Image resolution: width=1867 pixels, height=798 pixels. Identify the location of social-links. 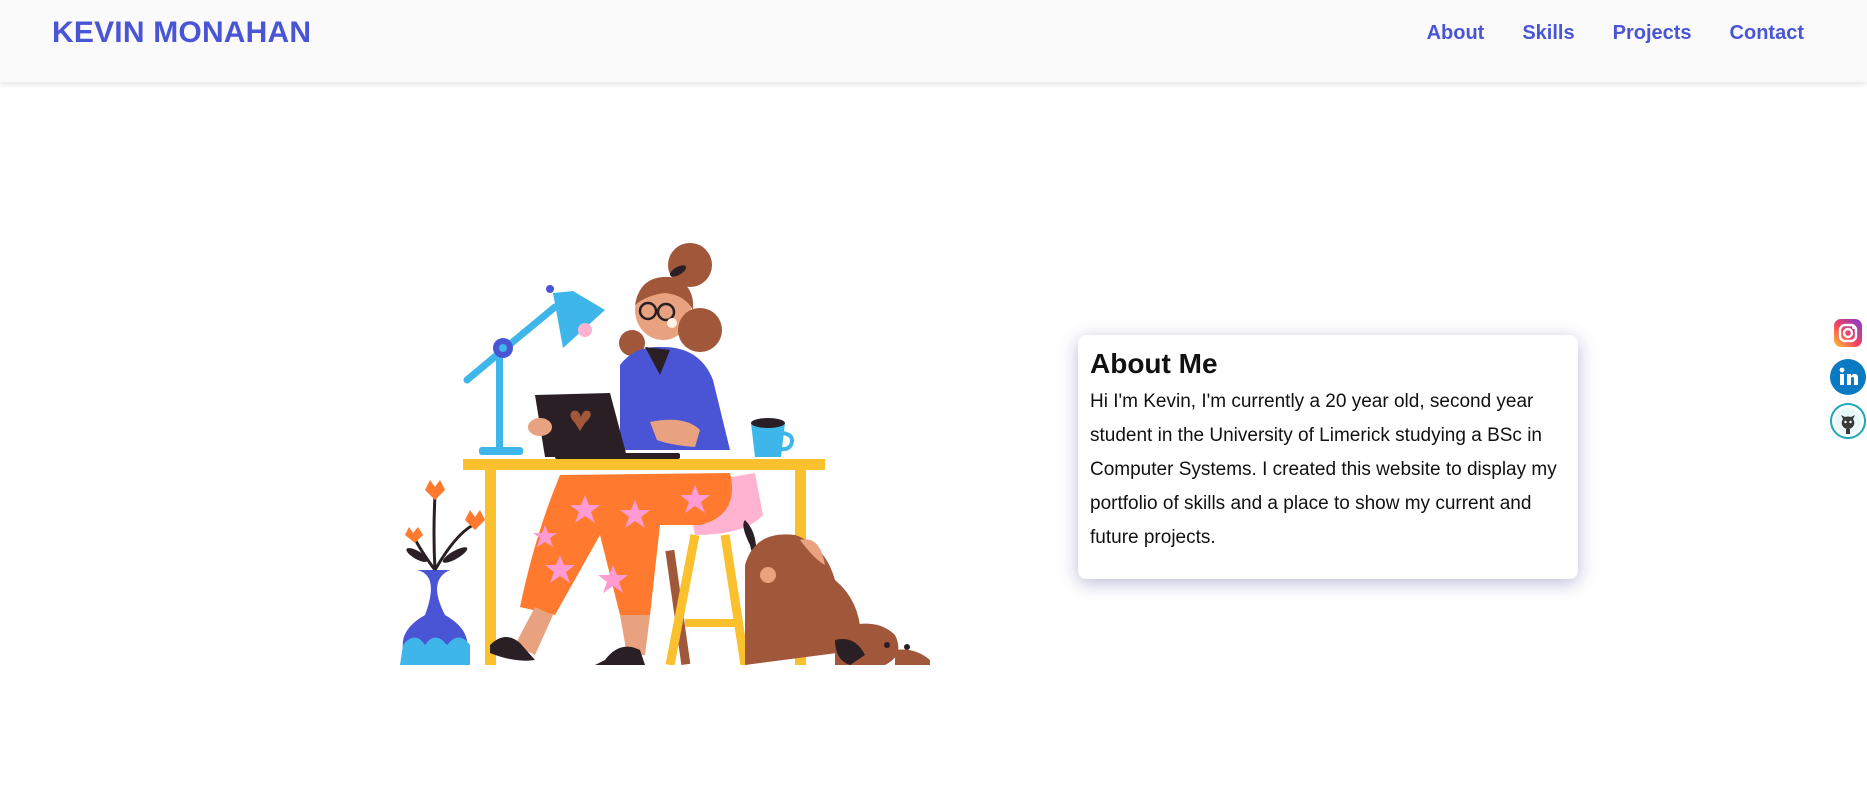
(1848, 377).